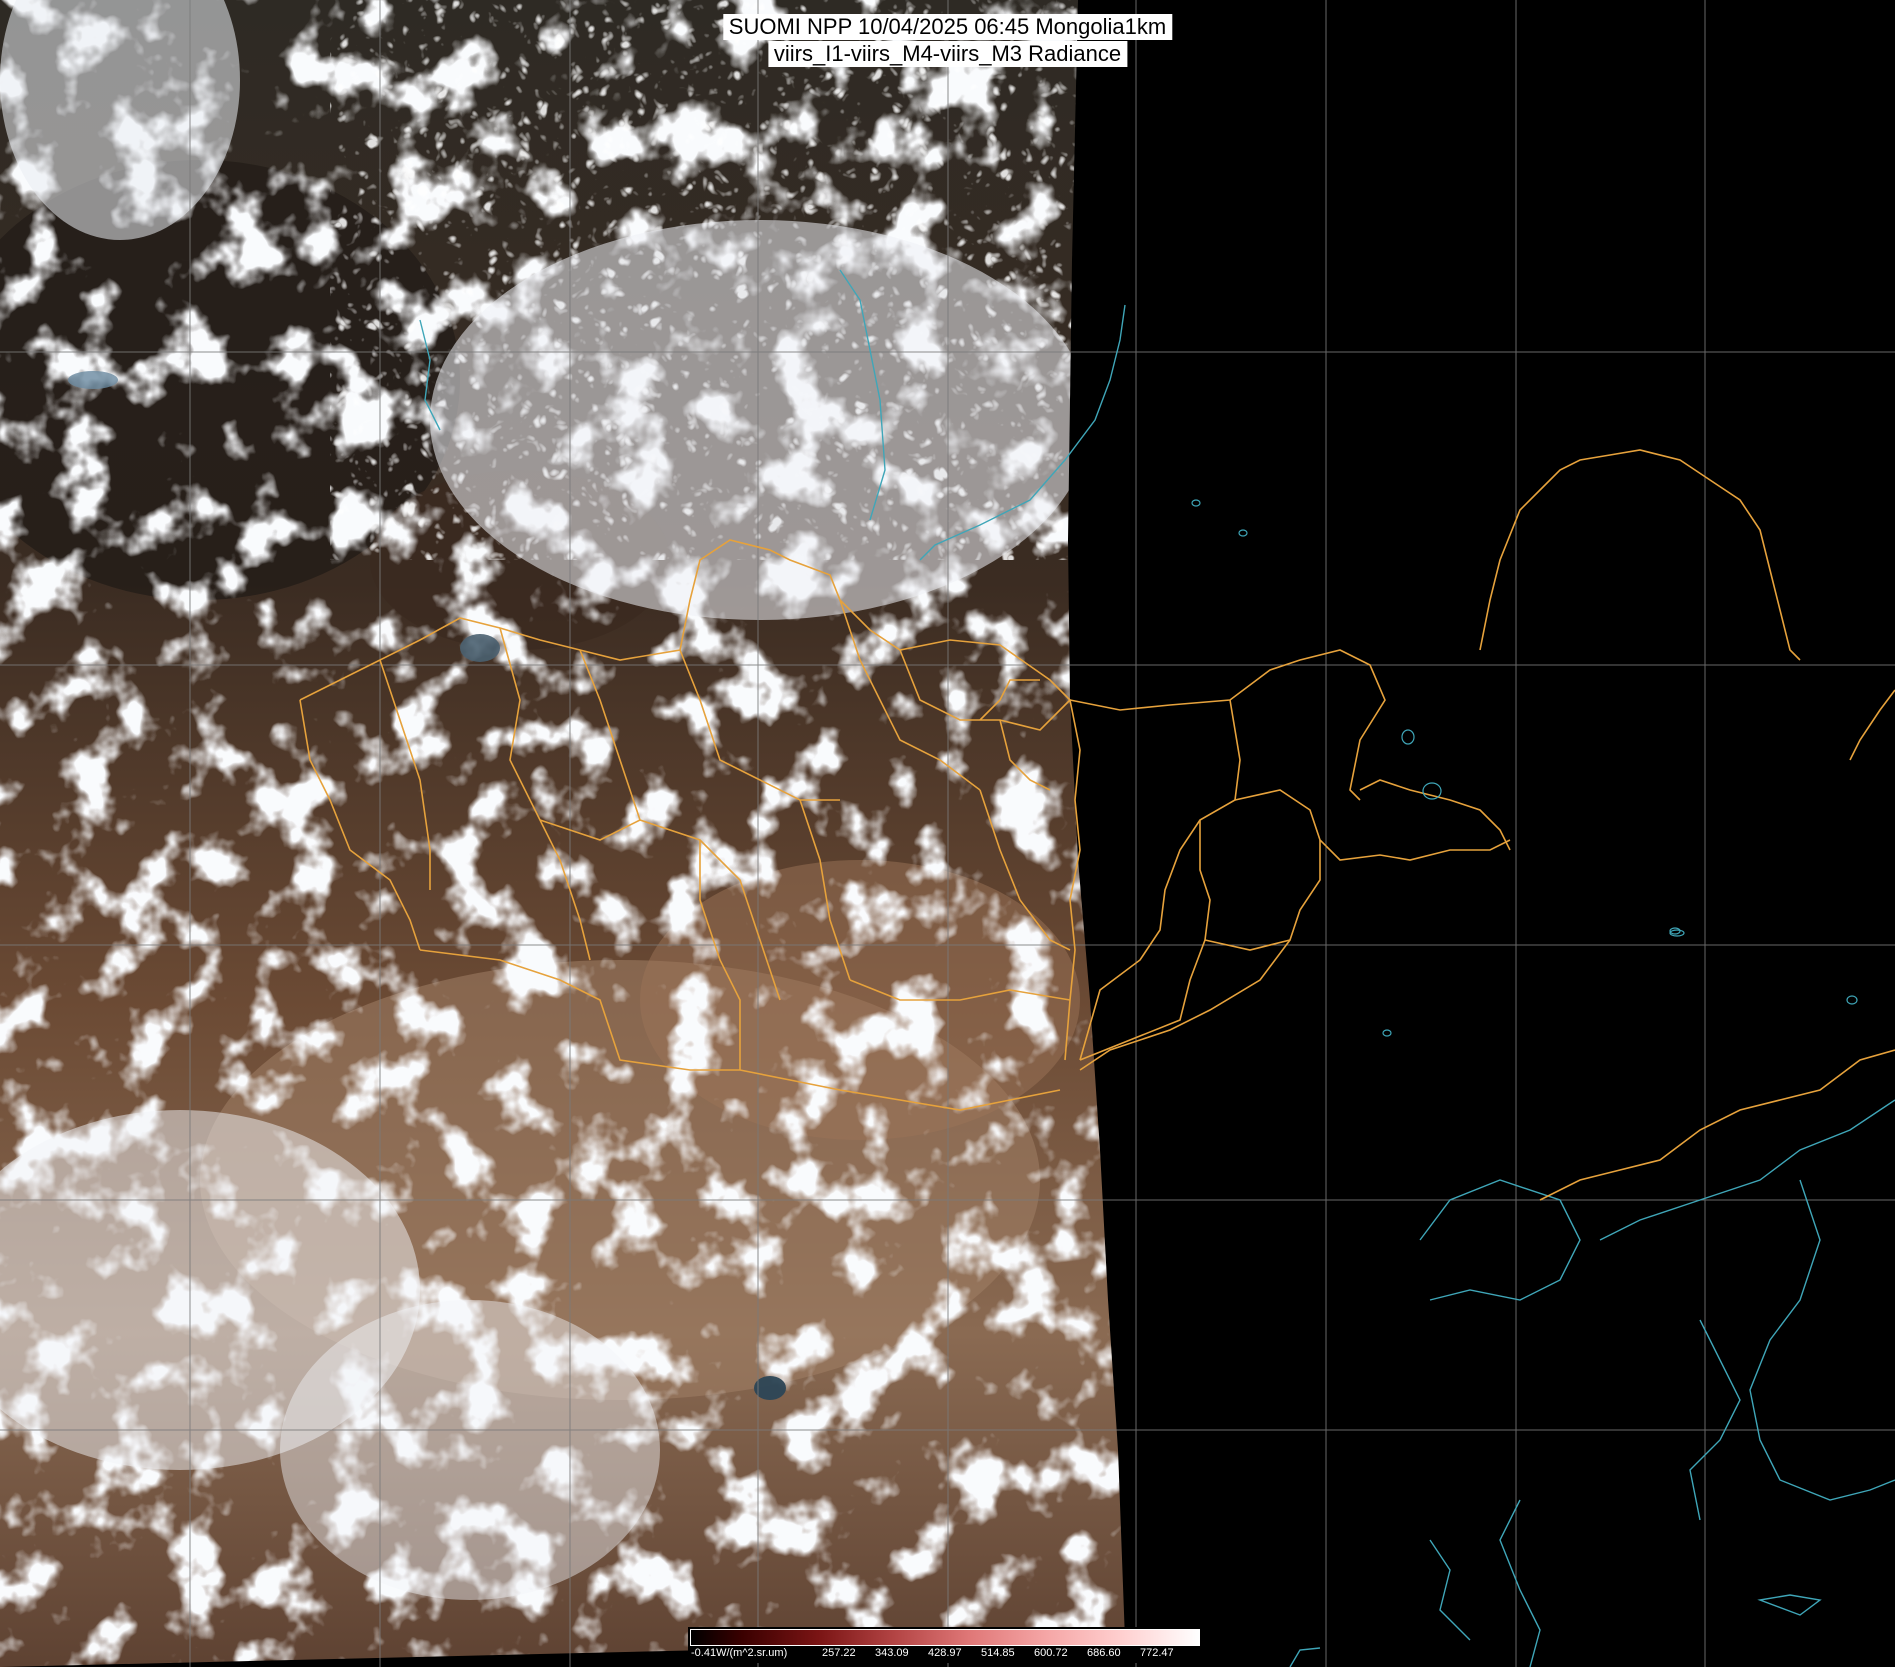 The height and width of the screenshot is (1667, 1895). Describe the element at coordinates (947, 54) in the screenshot. I see `image-title-line-2: viirs_I1-viirs_M4-viirs_M3 Radiance` at that location.